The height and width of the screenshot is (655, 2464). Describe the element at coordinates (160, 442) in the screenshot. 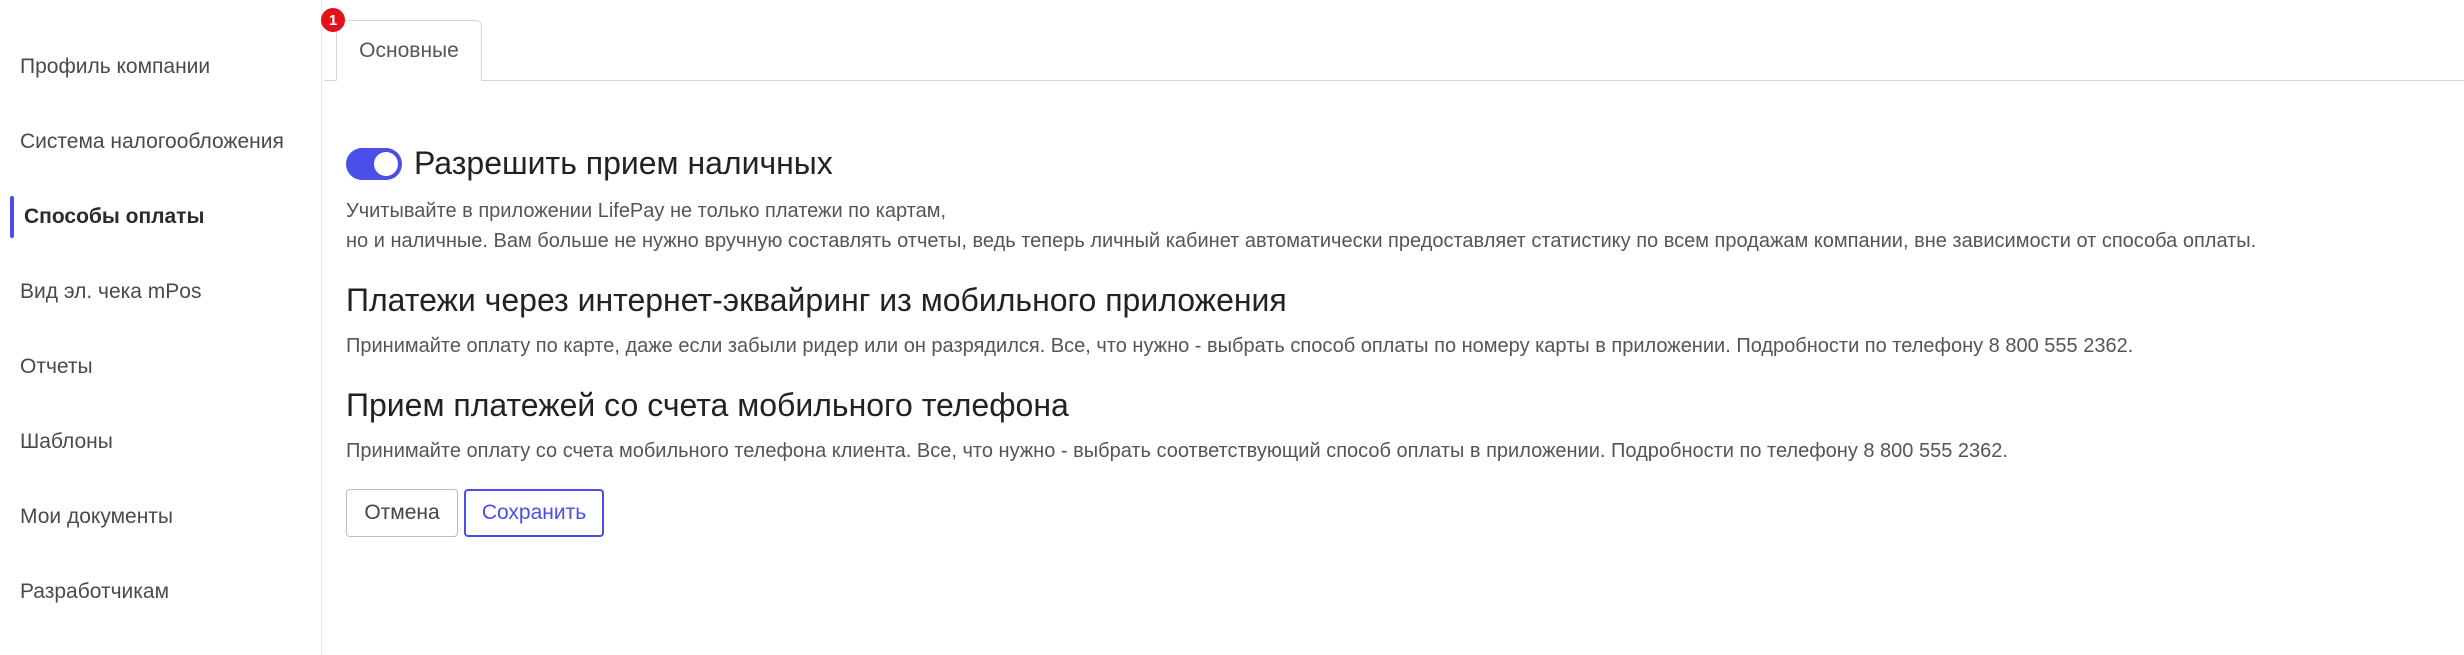

I see `sidebar-item-templates: Шаблоны` at that location.